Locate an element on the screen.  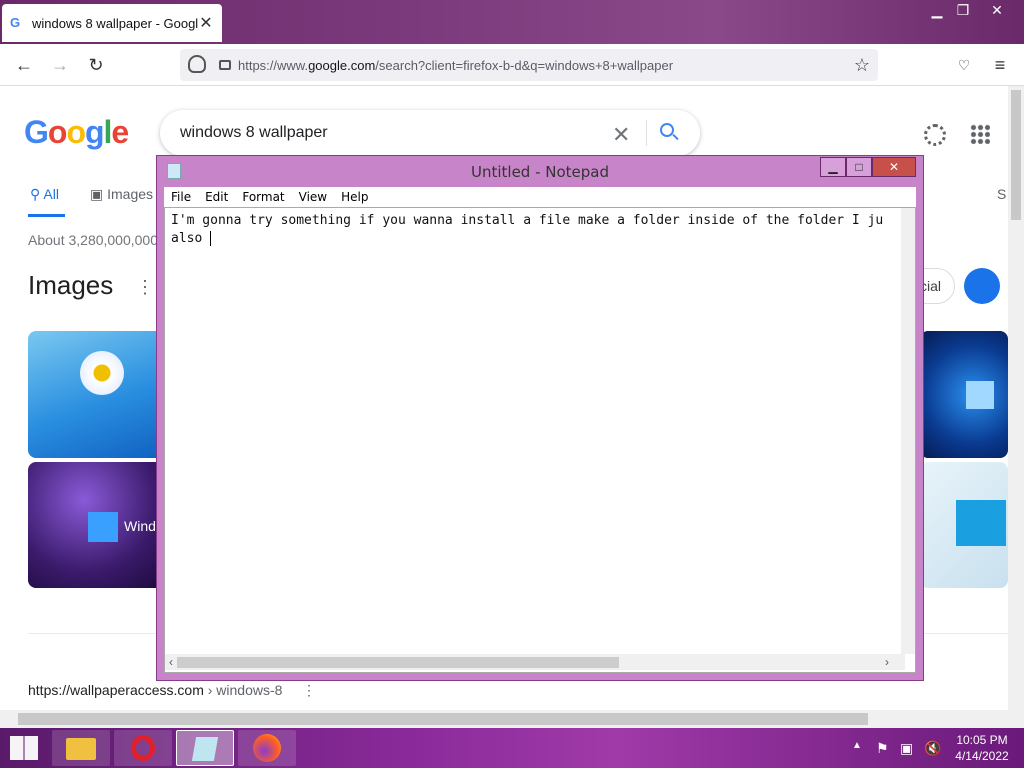
settings-gear-icon is located at coordinates (935, 135).